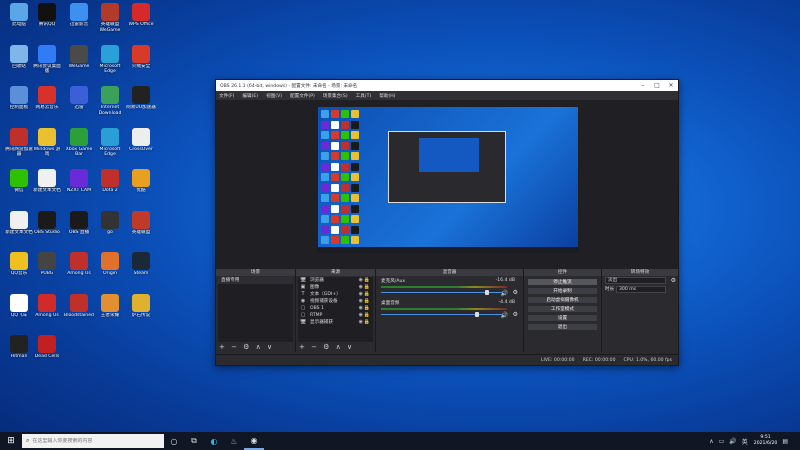  I want to click on stop-streaming-button: 停止推流, so click(562, 282).